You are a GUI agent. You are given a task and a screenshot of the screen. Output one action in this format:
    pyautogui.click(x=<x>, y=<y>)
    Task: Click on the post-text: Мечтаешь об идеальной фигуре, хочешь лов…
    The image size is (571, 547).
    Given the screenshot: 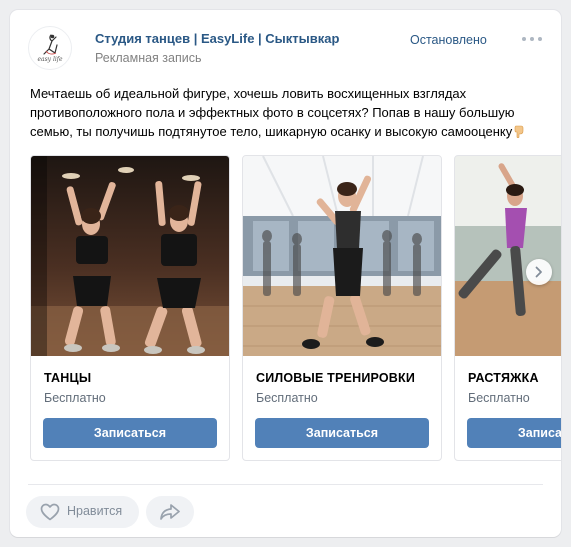 What is the action you would take?
    pyautogui.click(x=290, y=112)
    